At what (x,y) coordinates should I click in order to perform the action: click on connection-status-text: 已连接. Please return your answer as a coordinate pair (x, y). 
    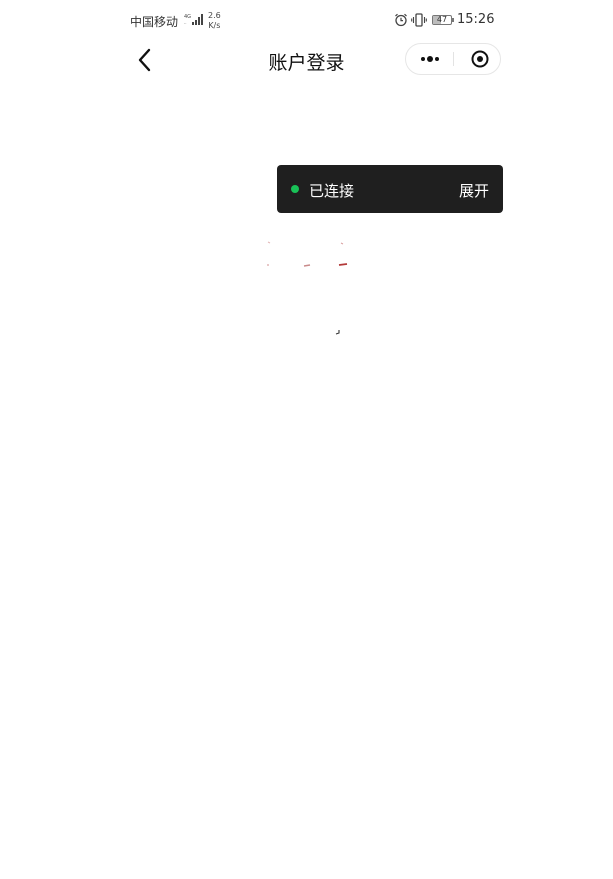
    Looking at the image, I should click on (332, 191).